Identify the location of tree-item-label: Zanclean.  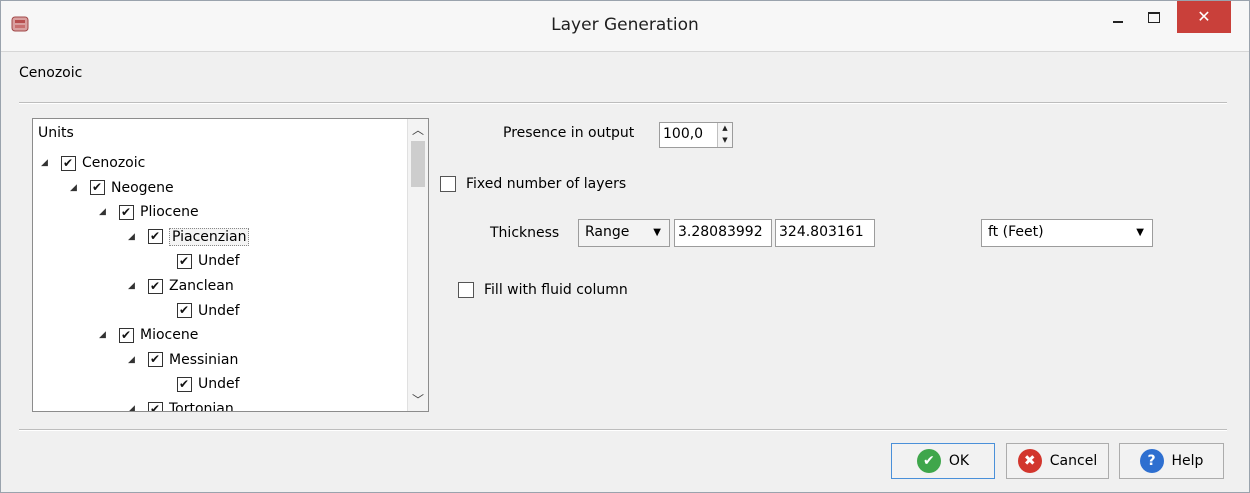
(201, 286).